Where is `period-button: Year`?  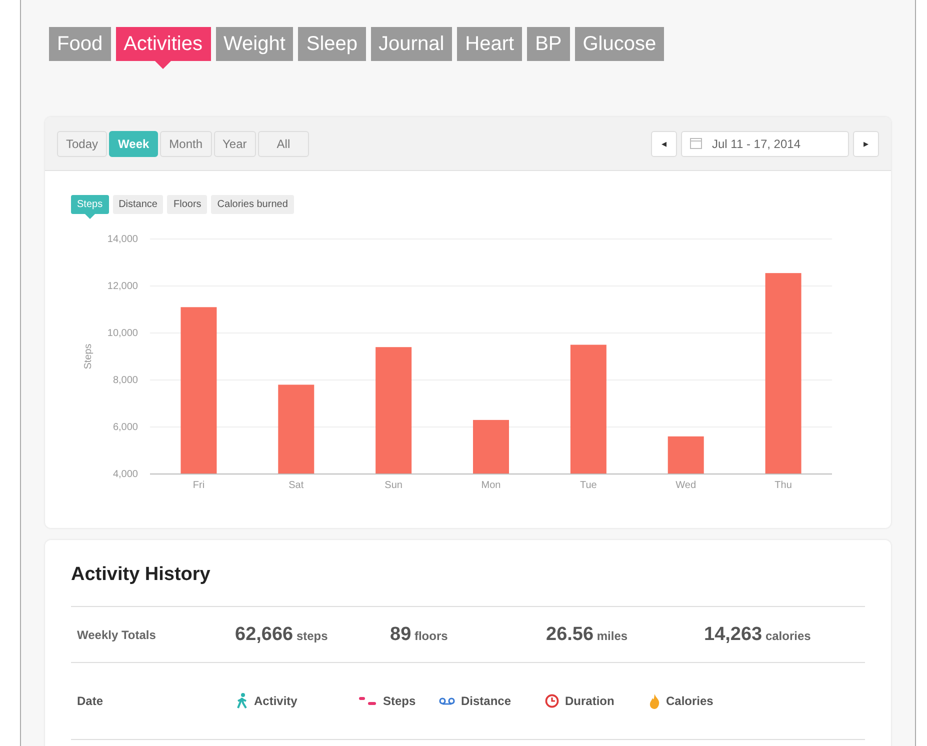 period-button: Year is located at coordinates (235, 143).